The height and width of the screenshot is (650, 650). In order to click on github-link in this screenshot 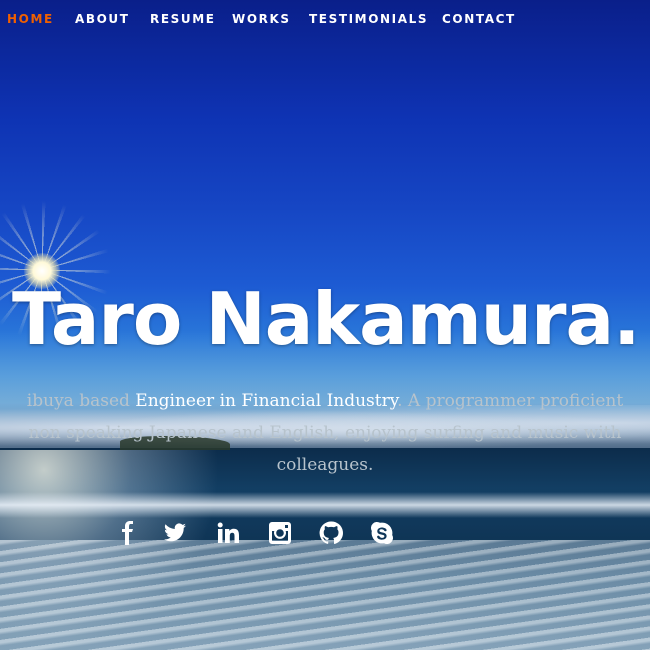, I will do `click(331, 533)`.